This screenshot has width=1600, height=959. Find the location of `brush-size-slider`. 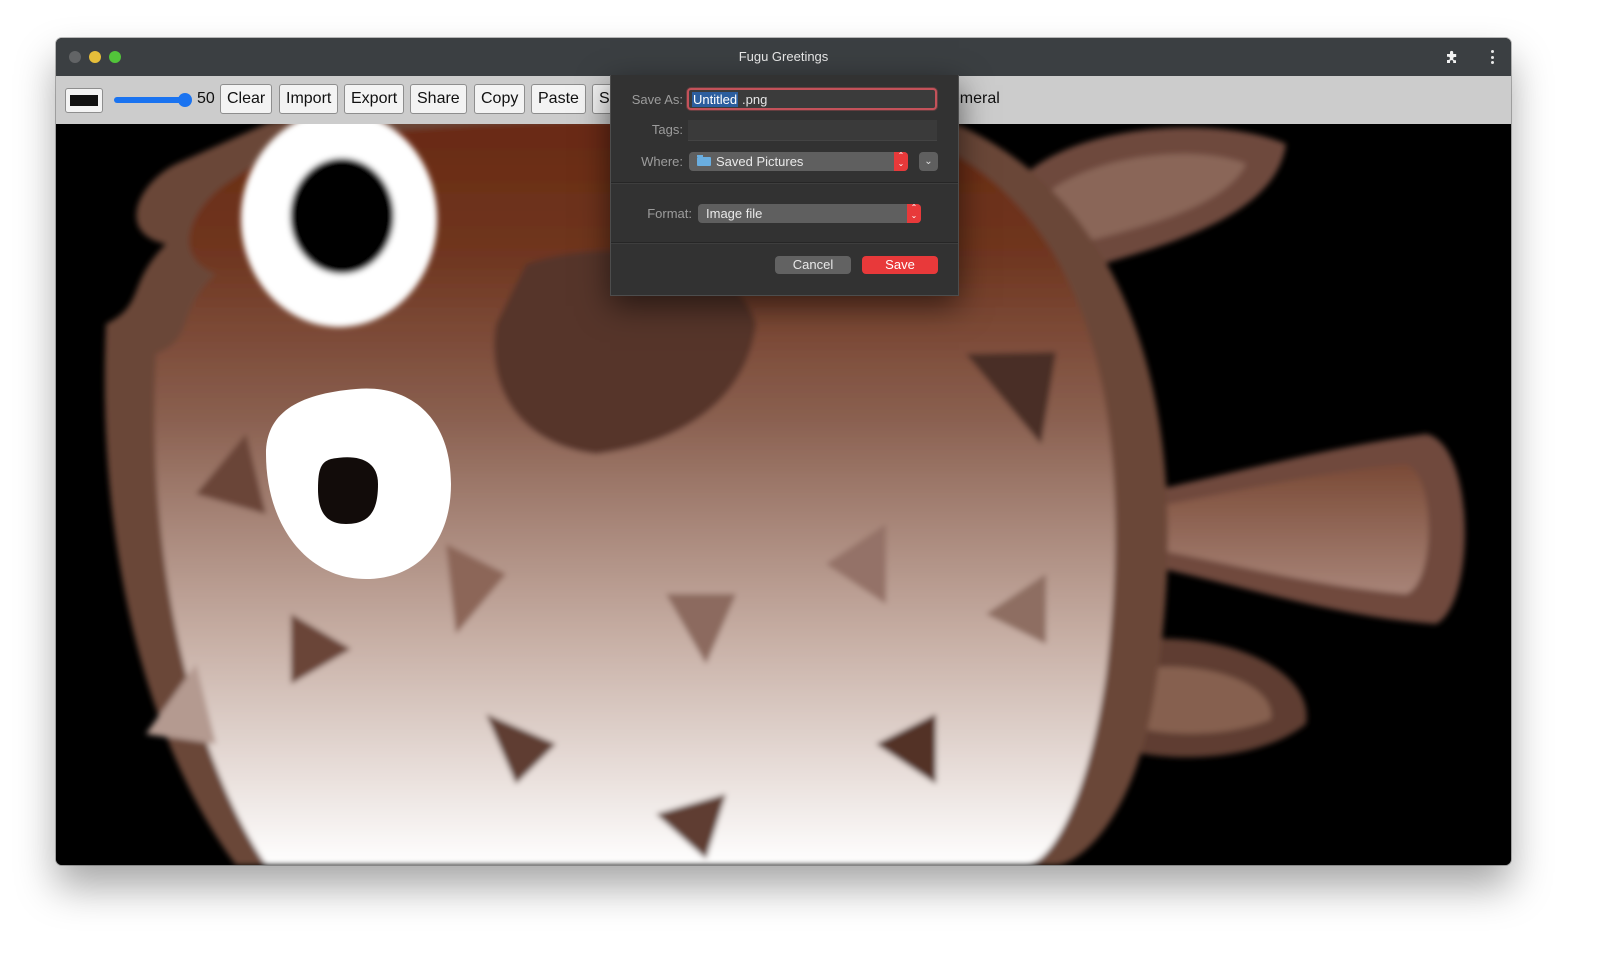

brush-size-slider is located at coordinates (153, 100).